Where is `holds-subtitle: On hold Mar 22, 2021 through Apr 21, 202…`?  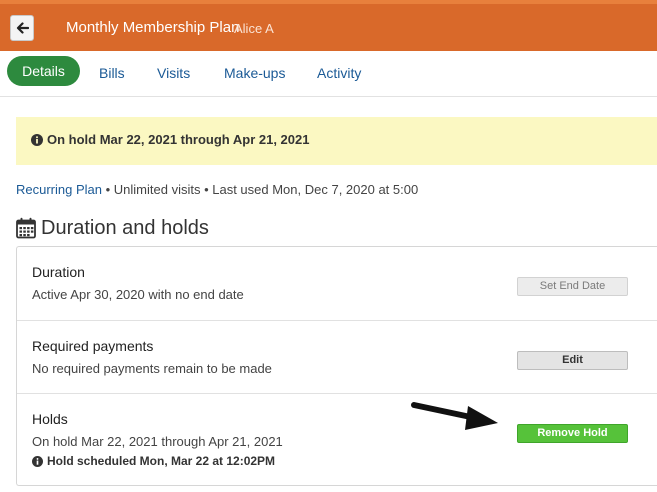 holds-subtitle: On hold Mar 22, 2021 through Apr 21, 202… is located at coordinates (157, 441).